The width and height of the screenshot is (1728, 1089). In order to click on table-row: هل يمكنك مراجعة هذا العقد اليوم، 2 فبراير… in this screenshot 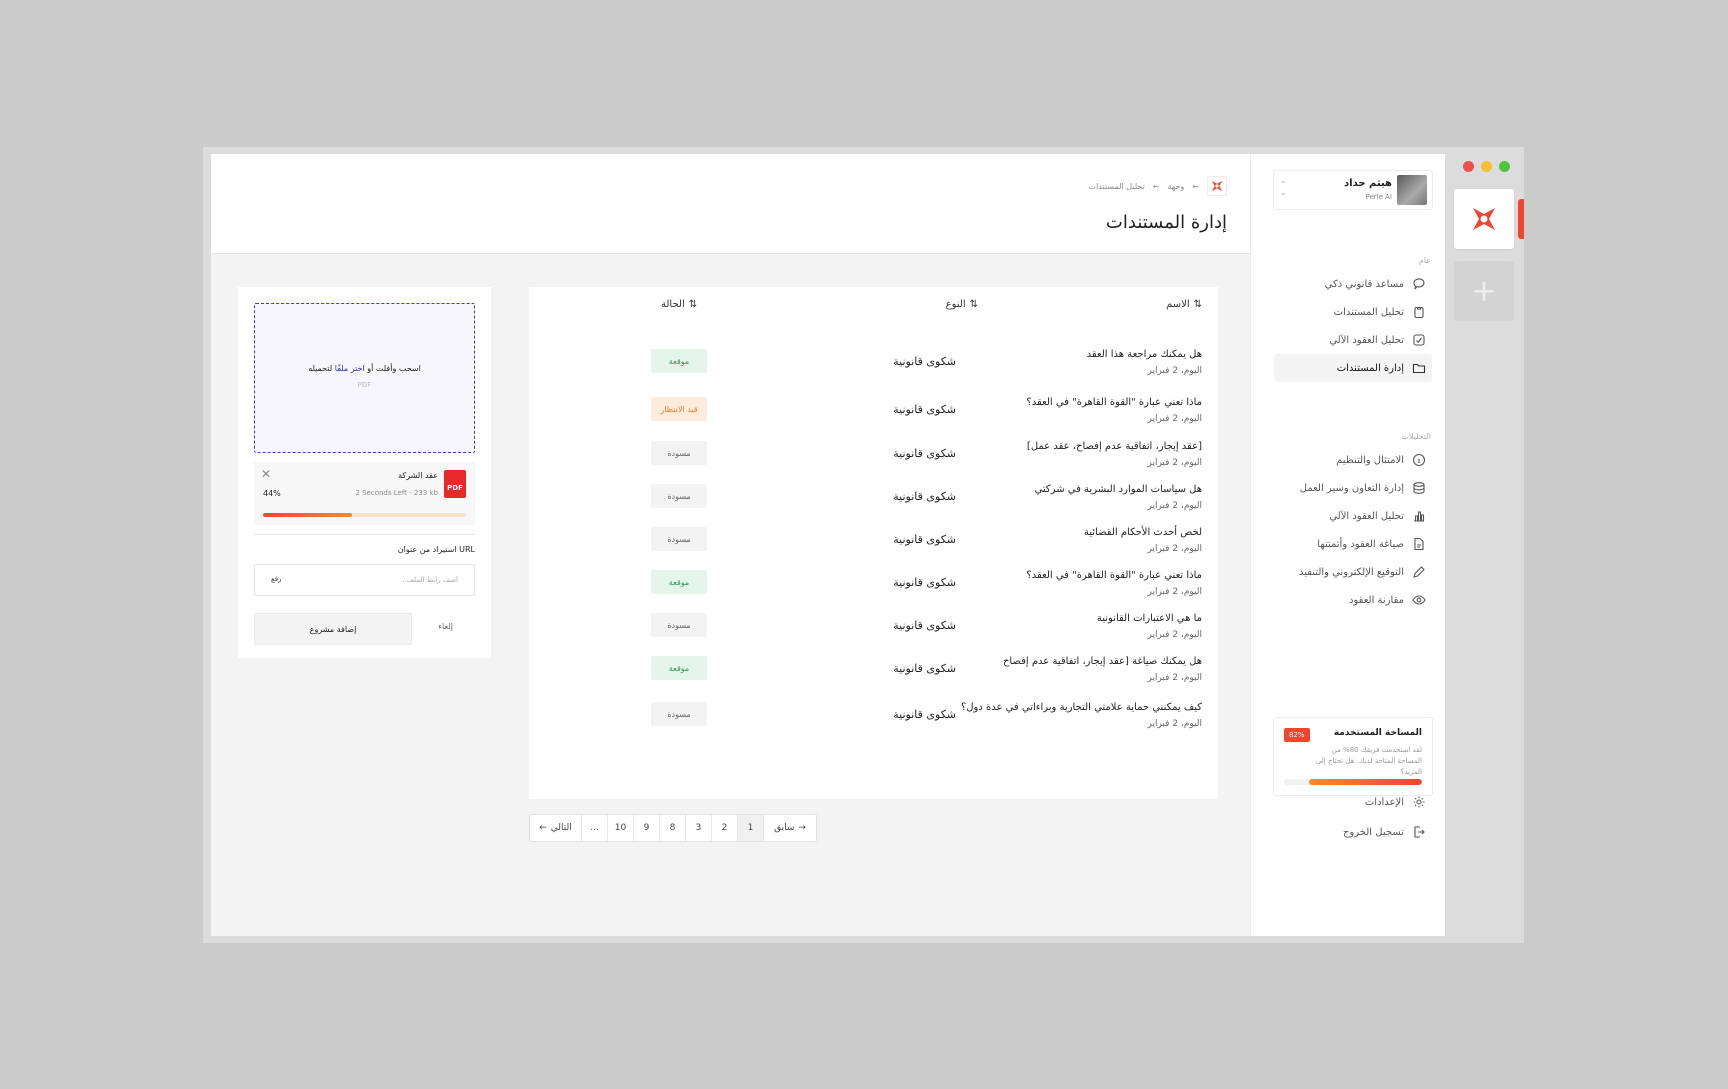, I will do `click(873, 373)`.